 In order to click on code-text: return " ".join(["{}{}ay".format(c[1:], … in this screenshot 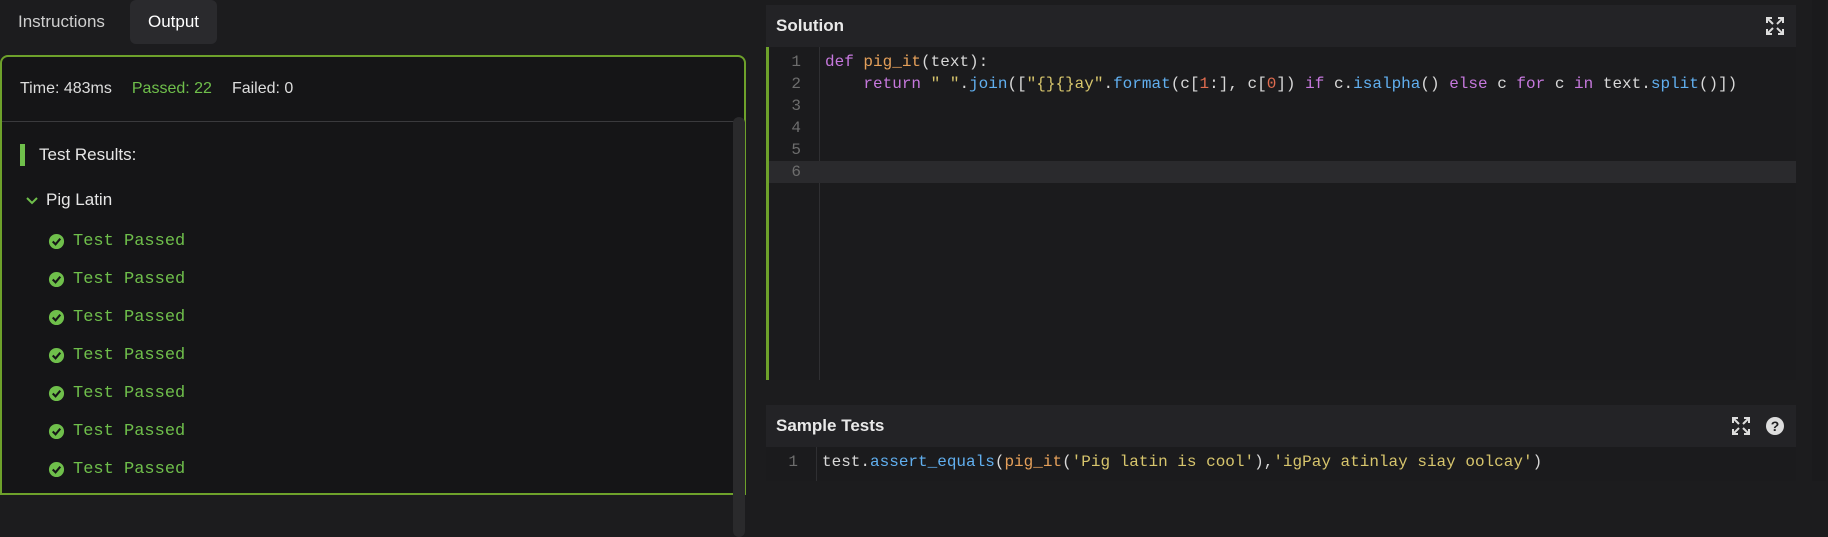, I will do `click(1300, 84)`.